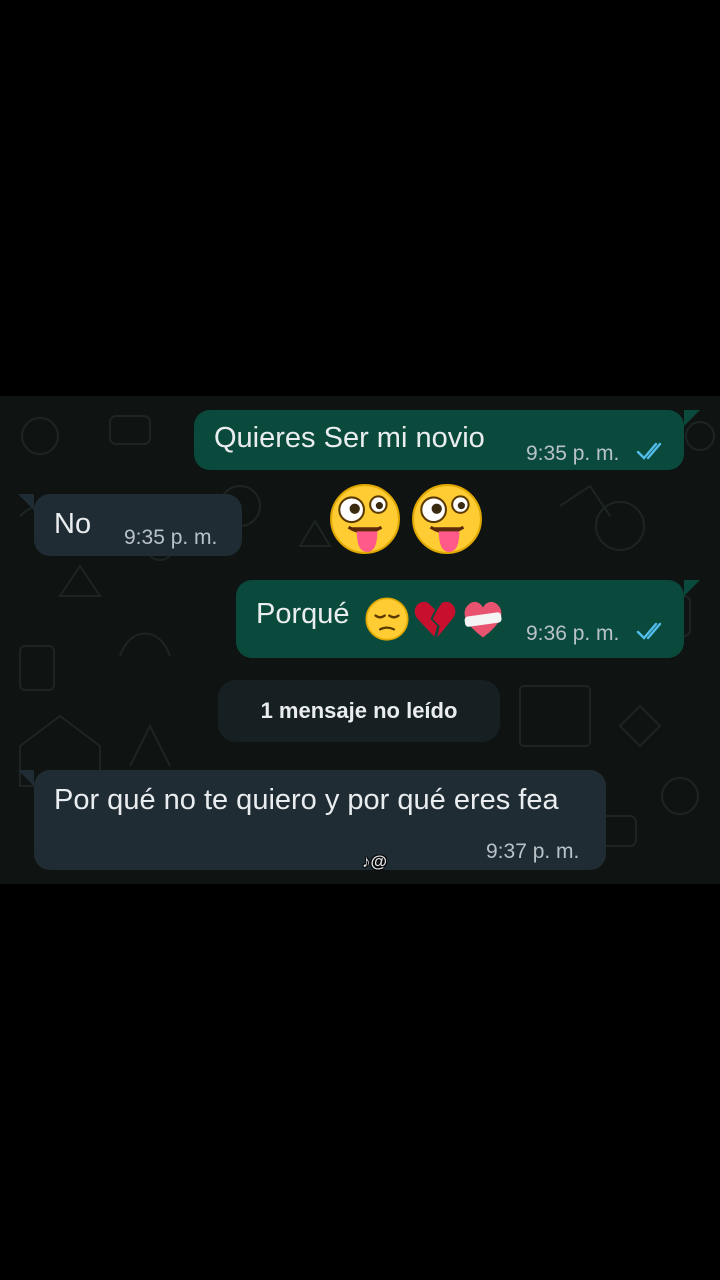  Describe the element at coordinates (366, 861) in the screenshot. I see `tiktok-logo-icon: ♪` at that location.